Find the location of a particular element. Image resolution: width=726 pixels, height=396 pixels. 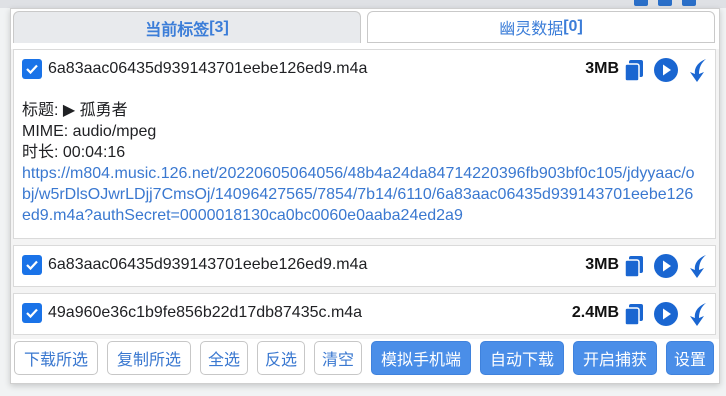

list-item: 6a83aac06435d939143701eebe126ed9.m4a 3MB is located at coordinates (364, 266).